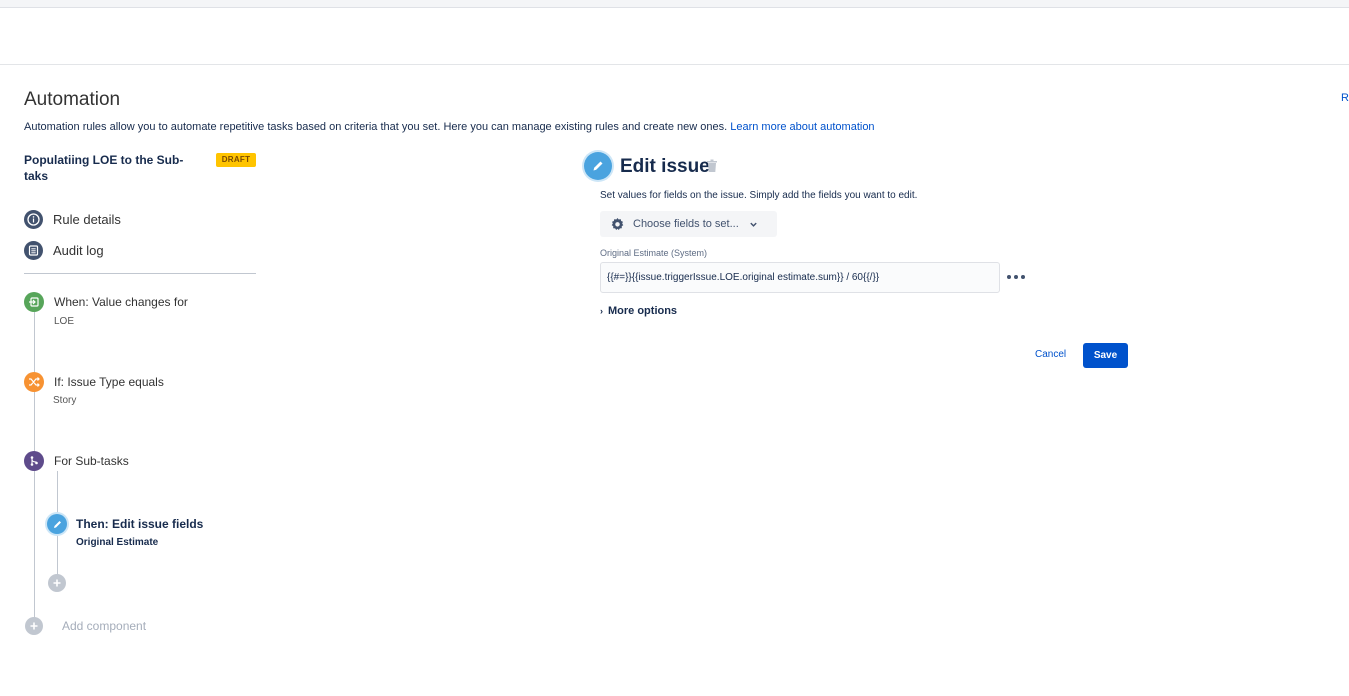 This screenshot has width=1349, height=696. I want to click on branch-node, so click(34, 461).